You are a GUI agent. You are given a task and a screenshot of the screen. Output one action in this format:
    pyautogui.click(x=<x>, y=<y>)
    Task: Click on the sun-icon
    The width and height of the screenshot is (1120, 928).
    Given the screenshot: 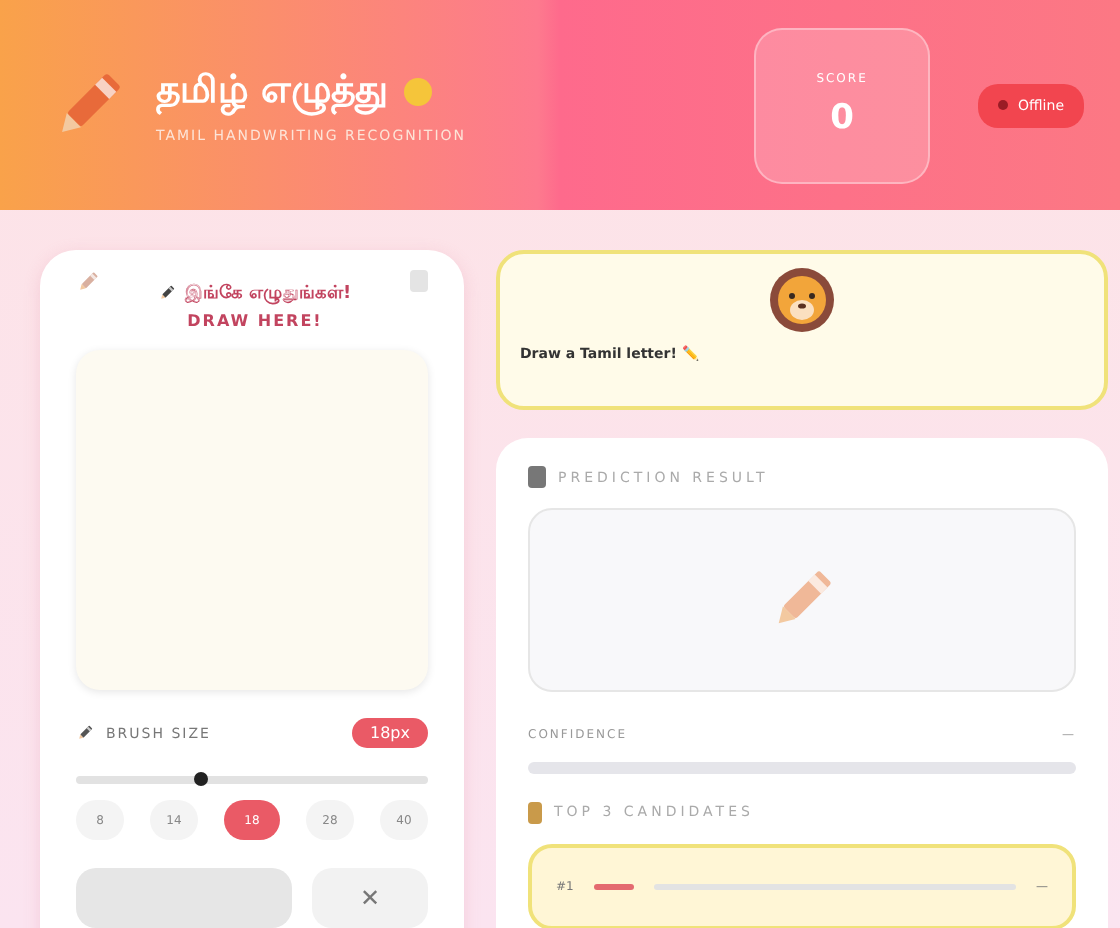 What is the action you would take?
    pyautogui.click(x=417, y=91)
    